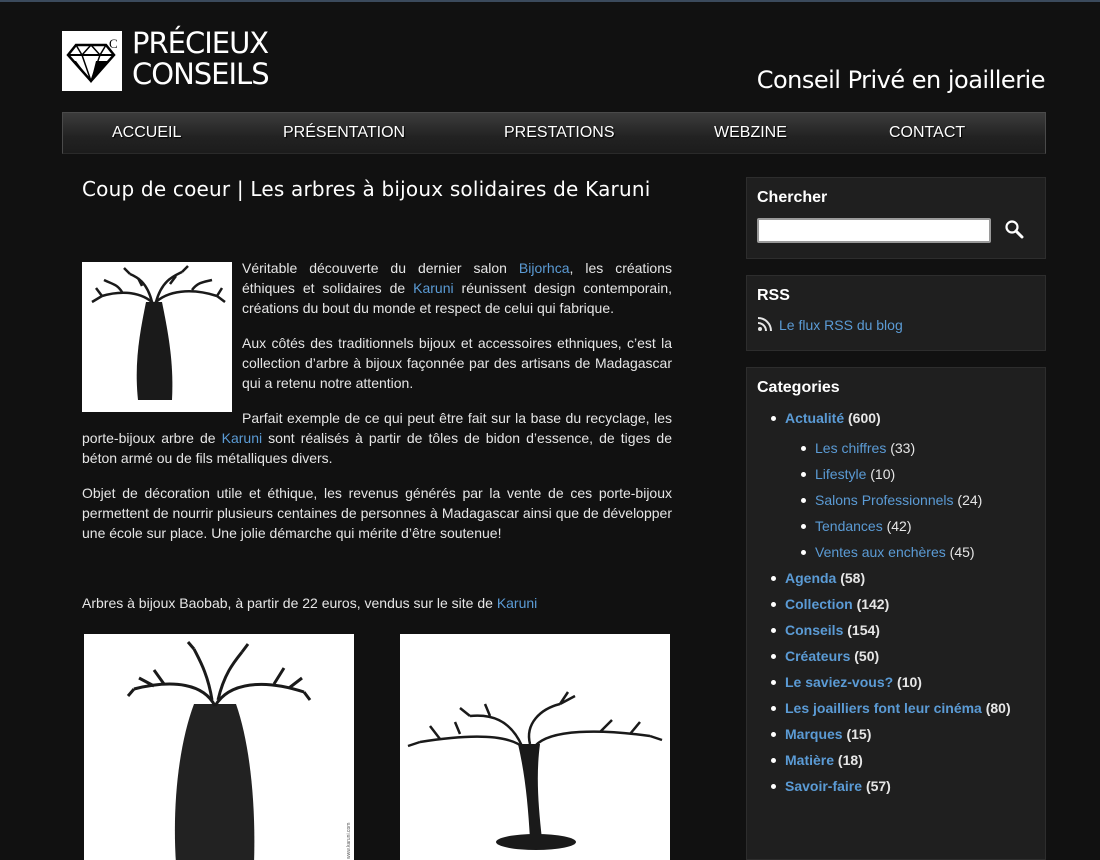 The height and width of the screenshot is (860, 1100). What do you see at coordinates (344, 133) in the screenshot?
I see `nav-presentation: PRÉSENTATION` at bounding box center [344, 133].